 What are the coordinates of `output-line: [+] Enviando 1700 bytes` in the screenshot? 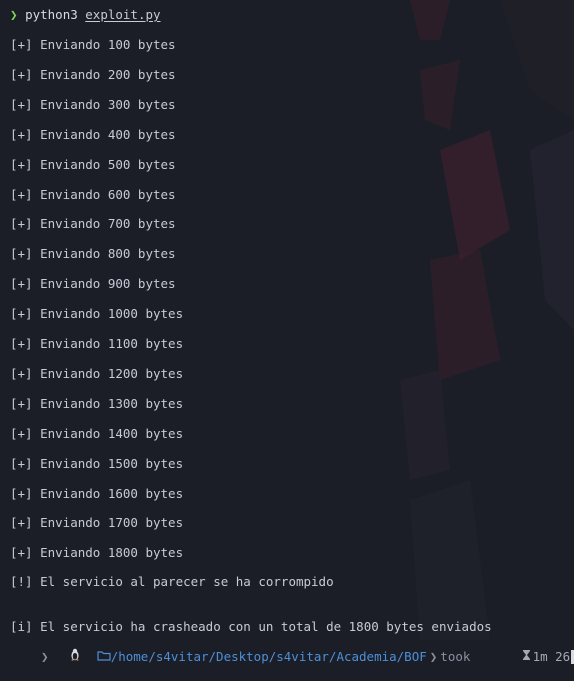 It's located at (97, 523).